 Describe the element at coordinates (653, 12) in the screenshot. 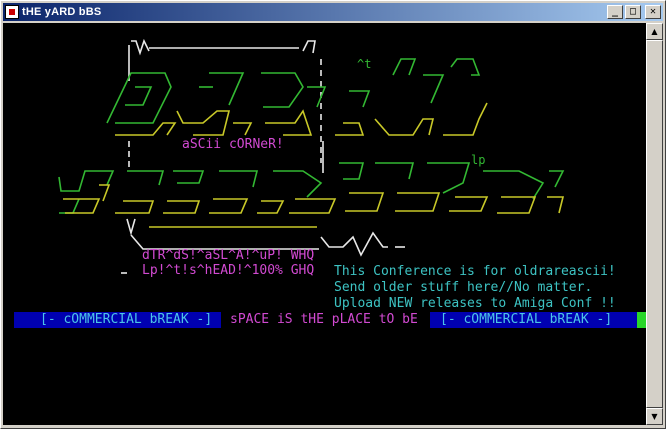

I see `close-button: ✕` at that location.